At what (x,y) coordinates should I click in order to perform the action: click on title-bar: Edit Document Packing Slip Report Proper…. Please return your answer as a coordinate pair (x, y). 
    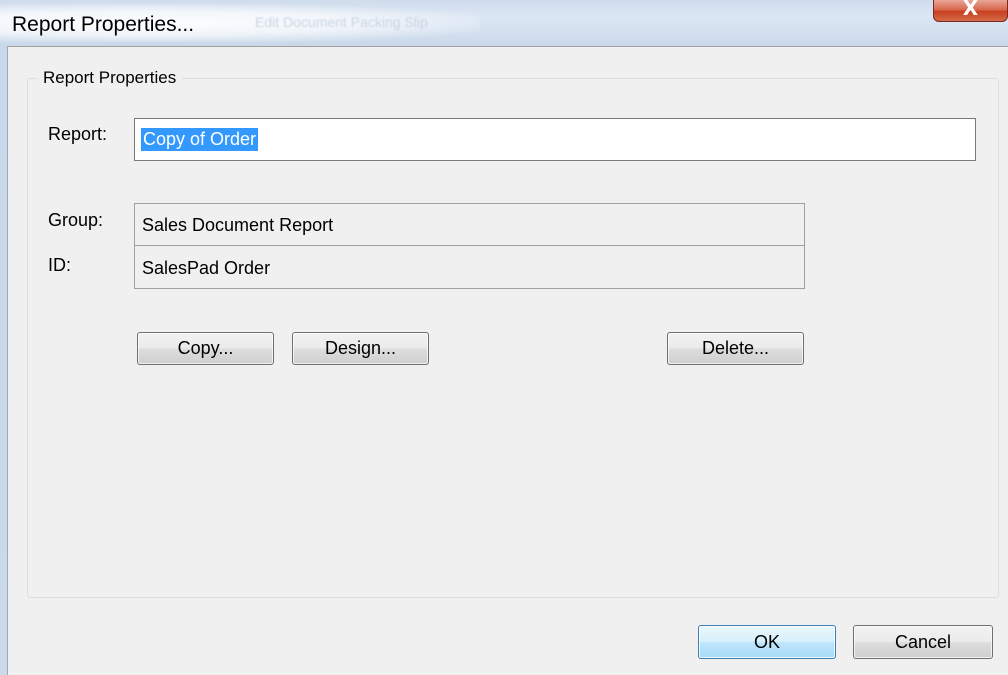
    Looking at the image, I should click on (504, 23).